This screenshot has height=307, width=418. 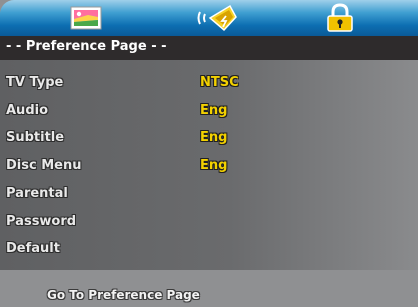 What do you see at coordinates (33, 248) in the screenshot?
I see `setting-label: Default` at bounding box center [33, 248].